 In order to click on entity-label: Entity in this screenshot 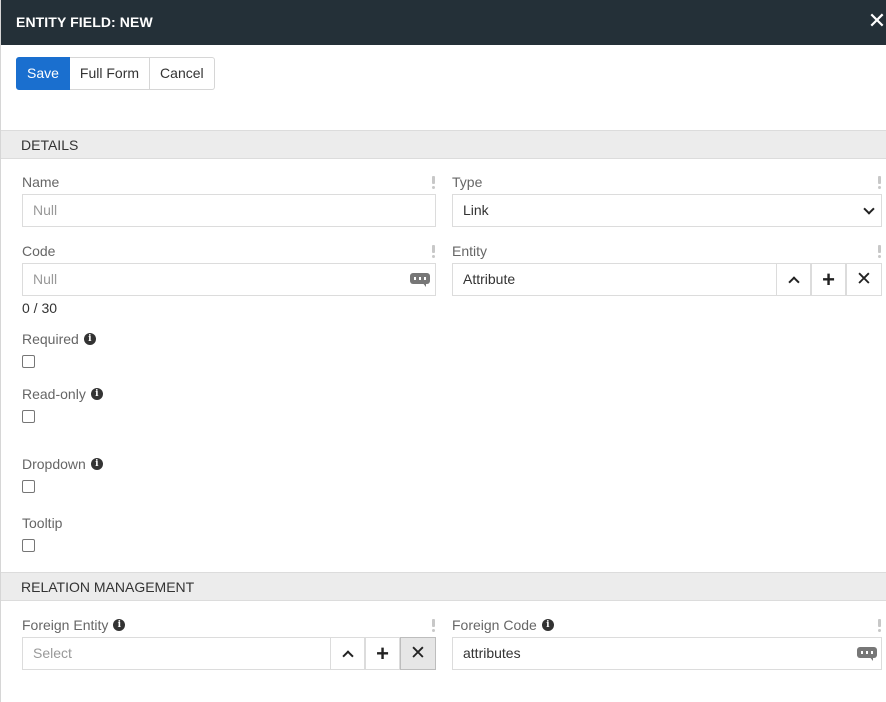, I will do `click(469, 251)`.